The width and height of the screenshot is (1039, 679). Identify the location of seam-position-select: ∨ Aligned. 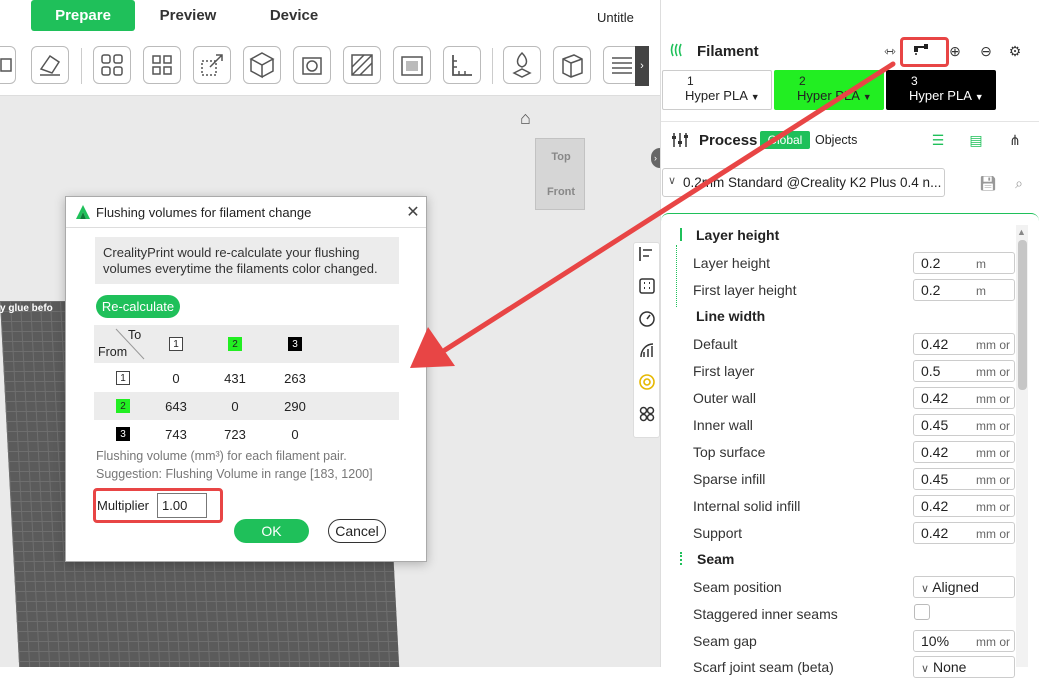
(964, 587).